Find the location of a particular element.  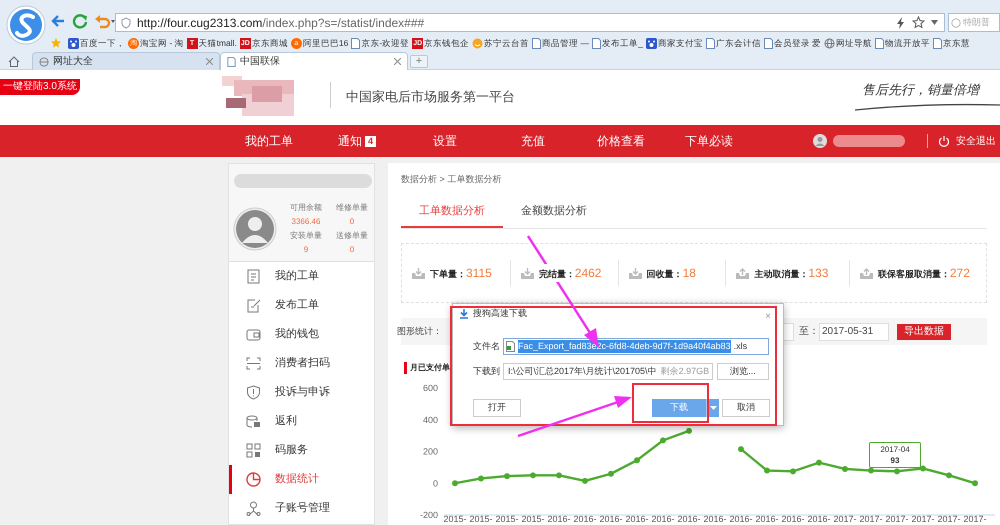

chart-title: 月已支付单 is located at coordinates (430, 368).